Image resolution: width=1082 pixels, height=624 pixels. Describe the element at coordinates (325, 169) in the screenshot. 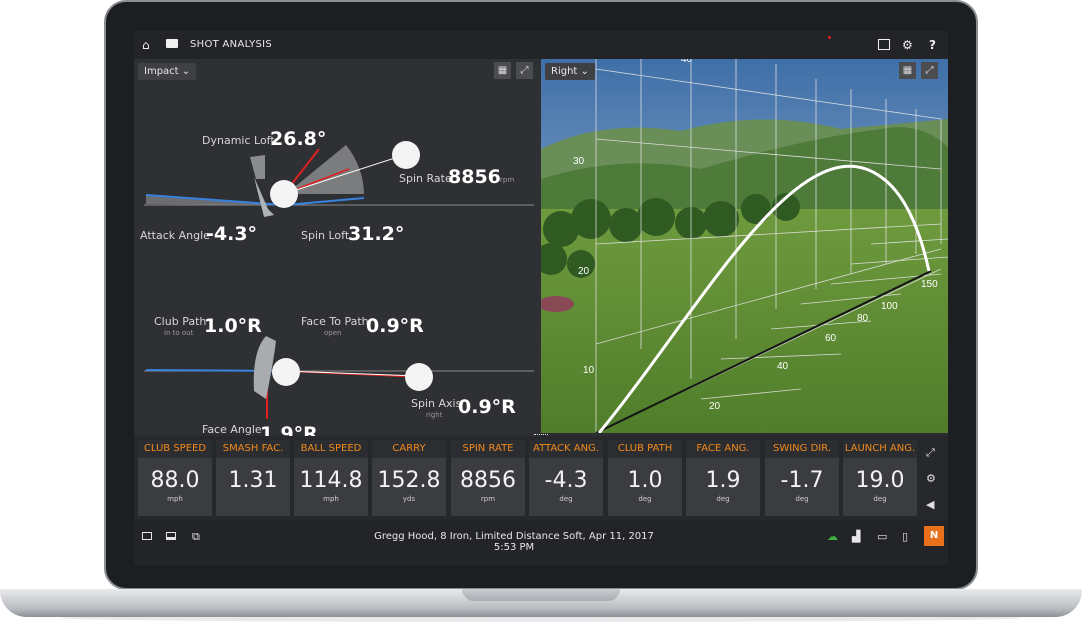

I see `spin-loft-arc` at that location.